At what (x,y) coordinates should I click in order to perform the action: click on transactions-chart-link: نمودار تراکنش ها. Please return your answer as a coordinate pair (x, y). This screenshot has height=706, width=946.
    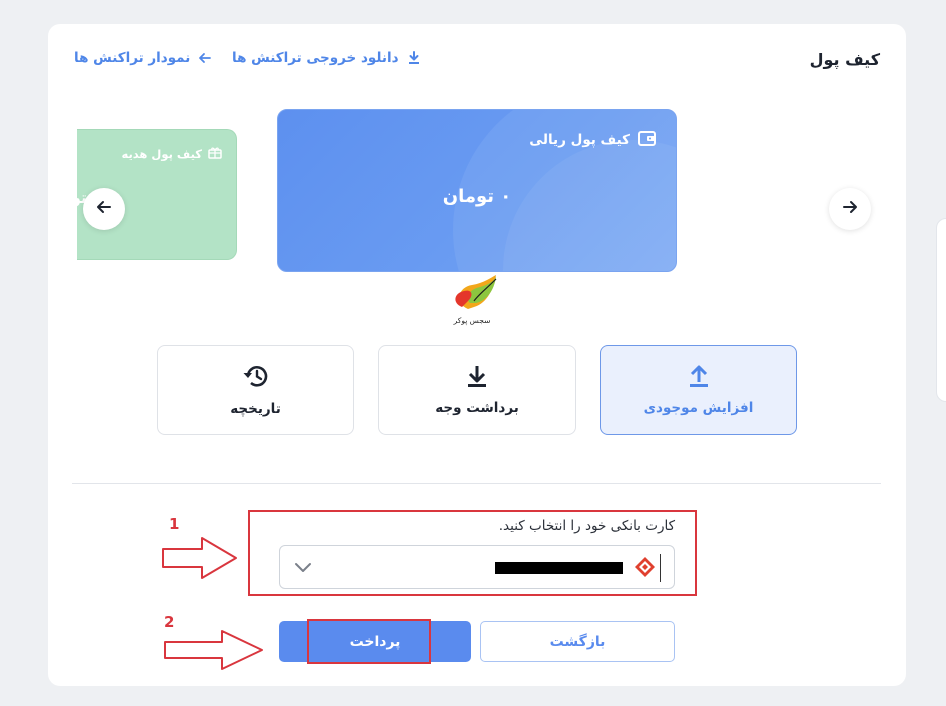
    Looking at the image, I should click on (143, 58).